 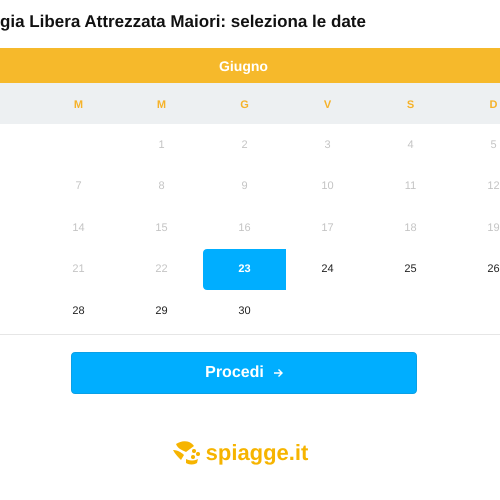 What do you see at coordinates (244, 373) in the screenshot?
I see `proceed-button: Procedi` at bounding box center [244, 373].